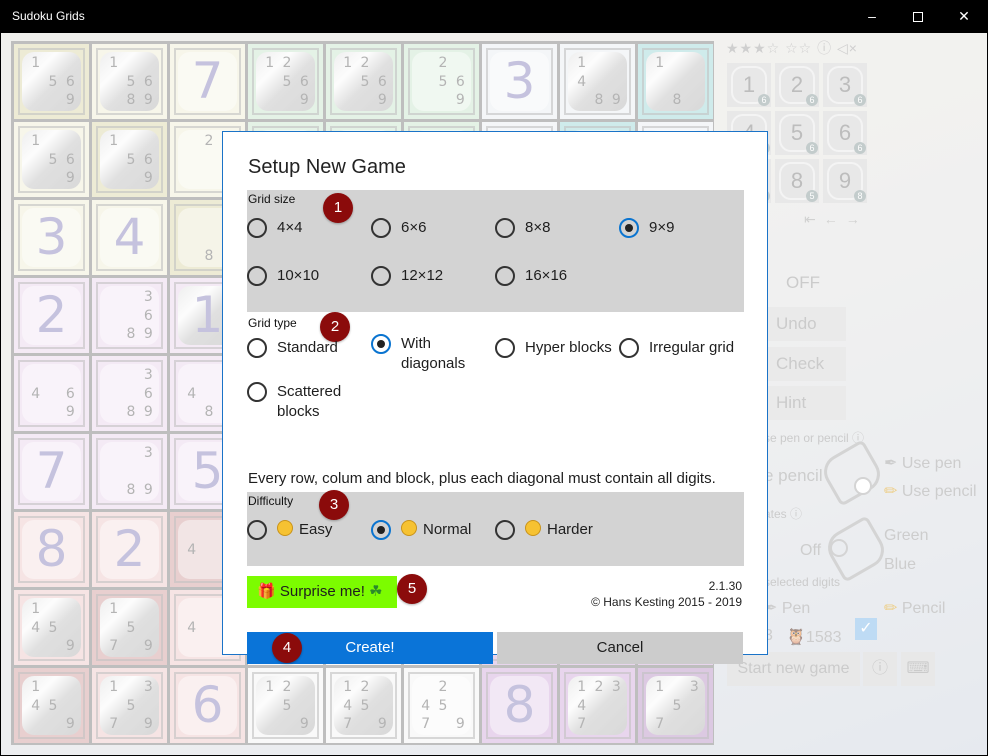  Describe the element at coordinates (422, 275) in the screenshot. I see `radio-label: 12×12` at that location.